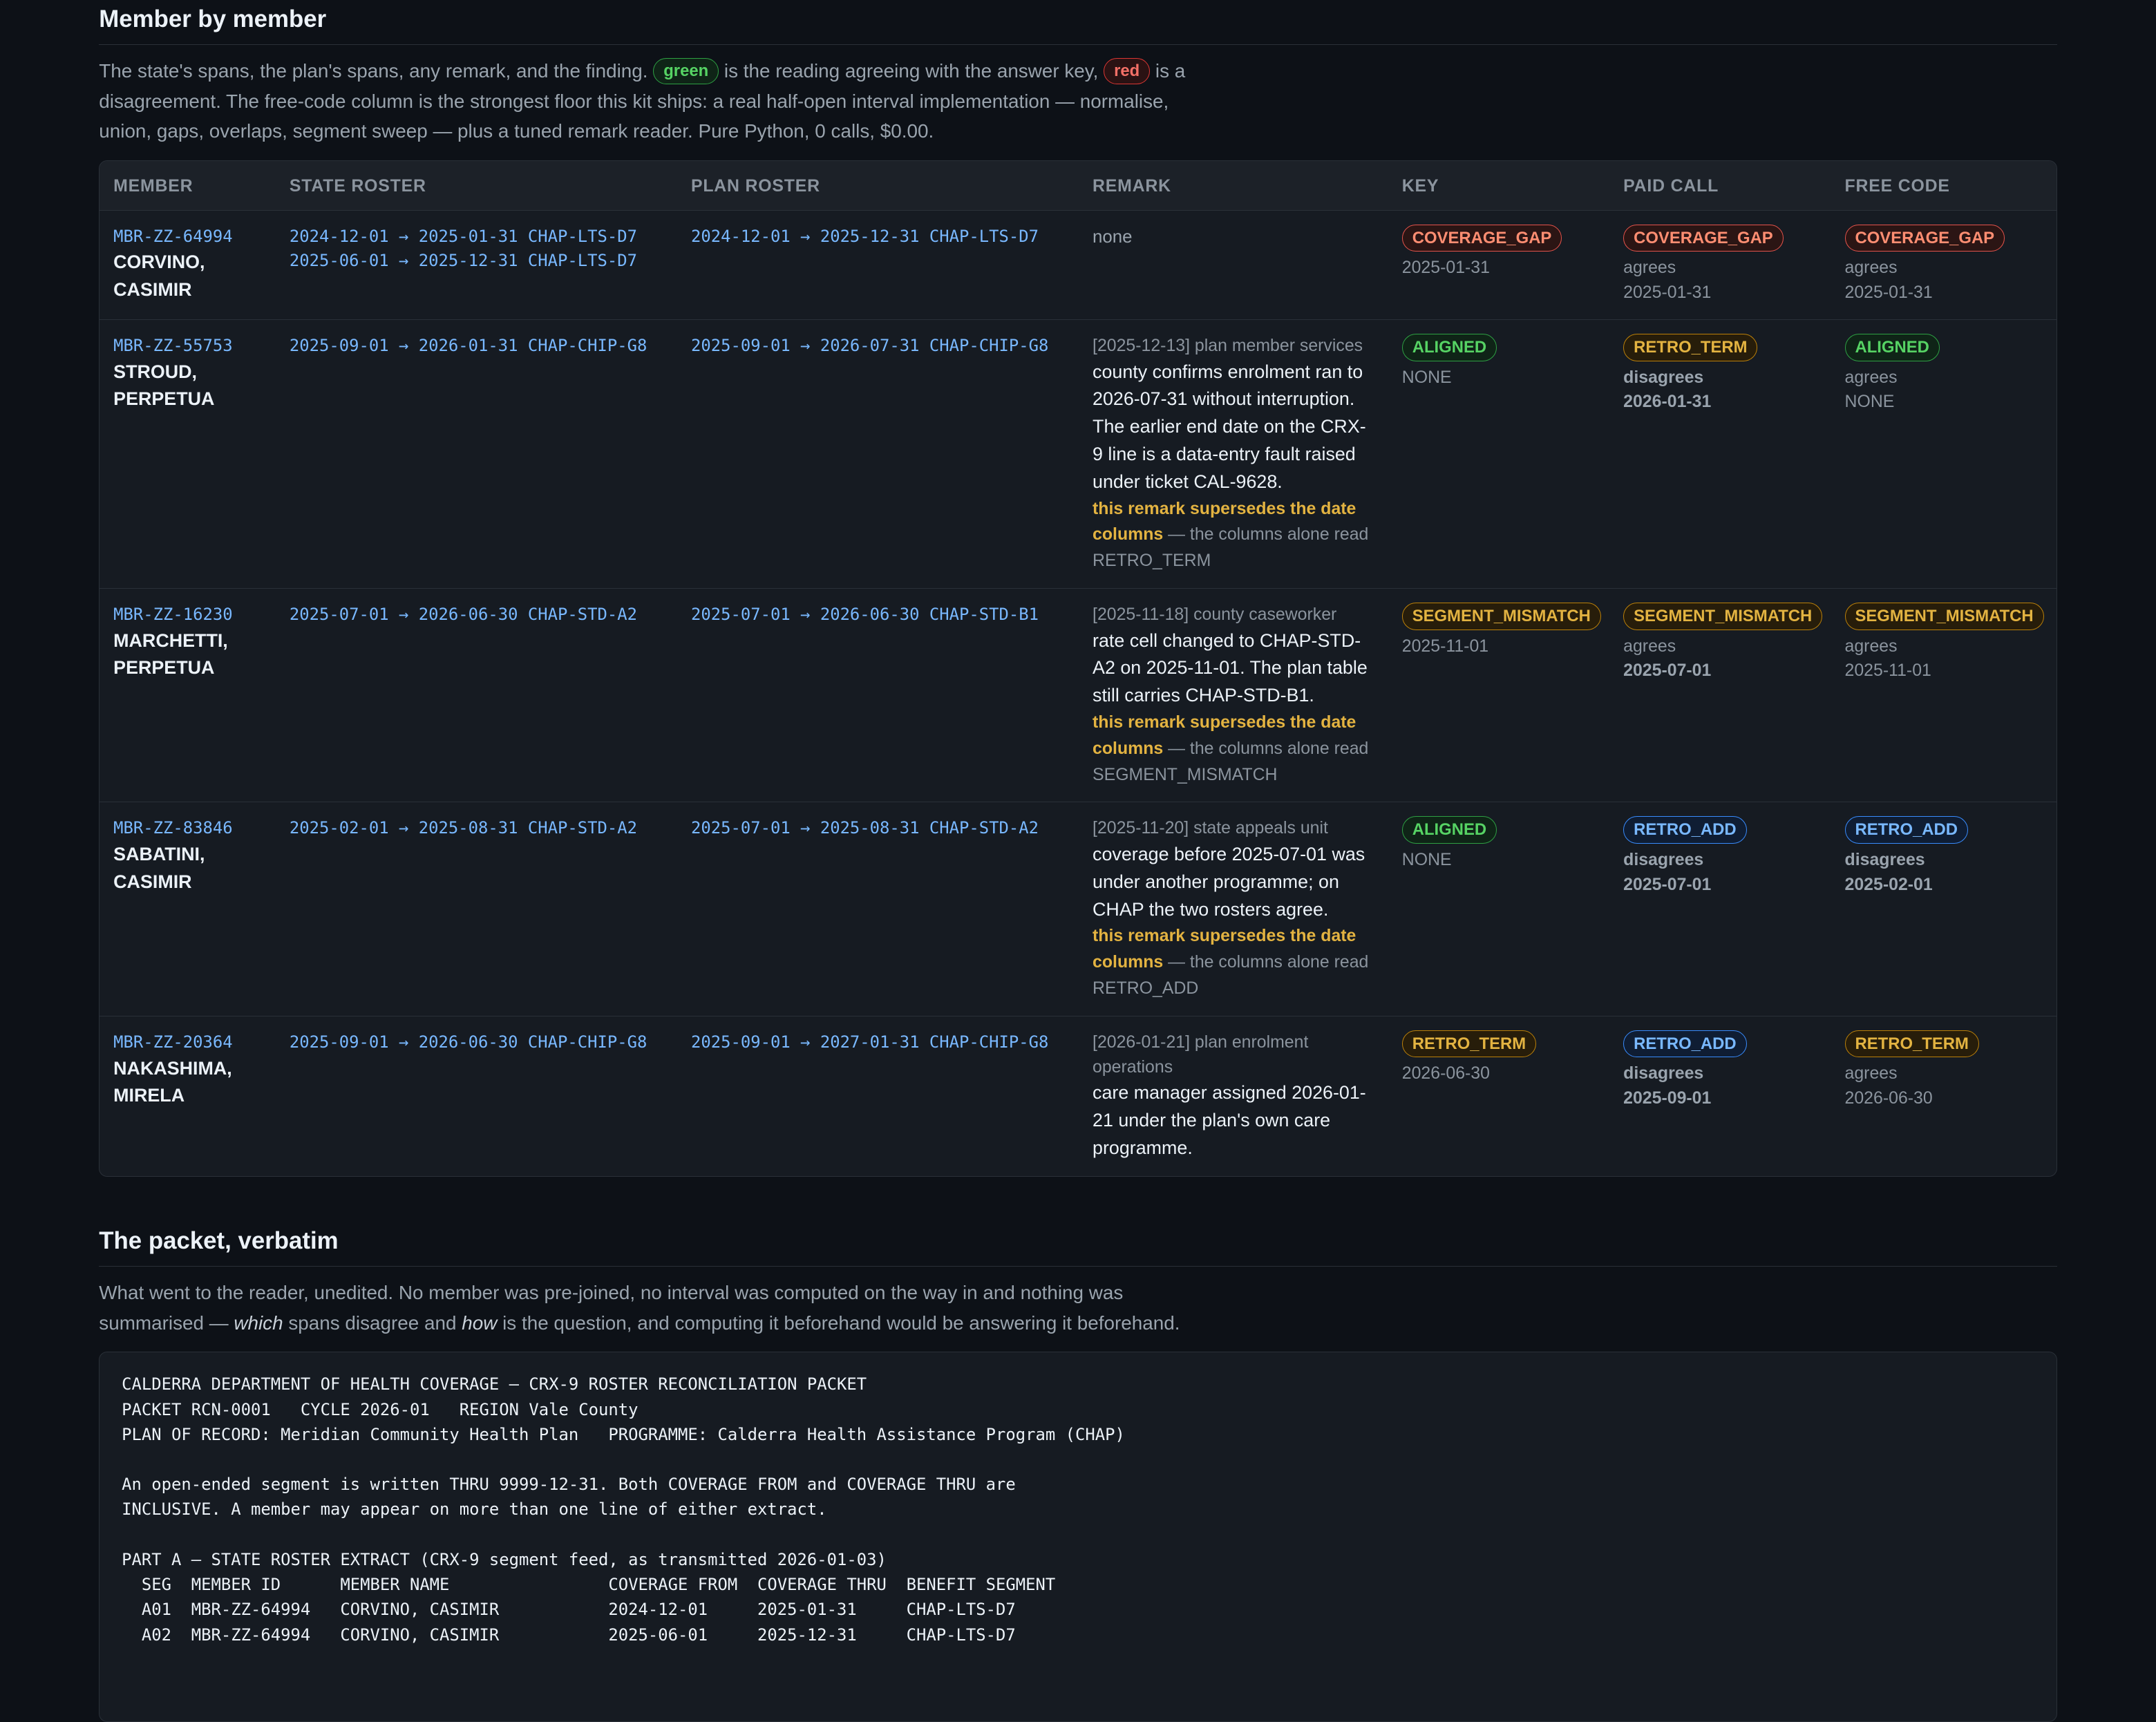  What do you see at coordinates (1127, 70) in the screenshot?
I see `legend-chip-red: red` at bounding box center [1127, 70].